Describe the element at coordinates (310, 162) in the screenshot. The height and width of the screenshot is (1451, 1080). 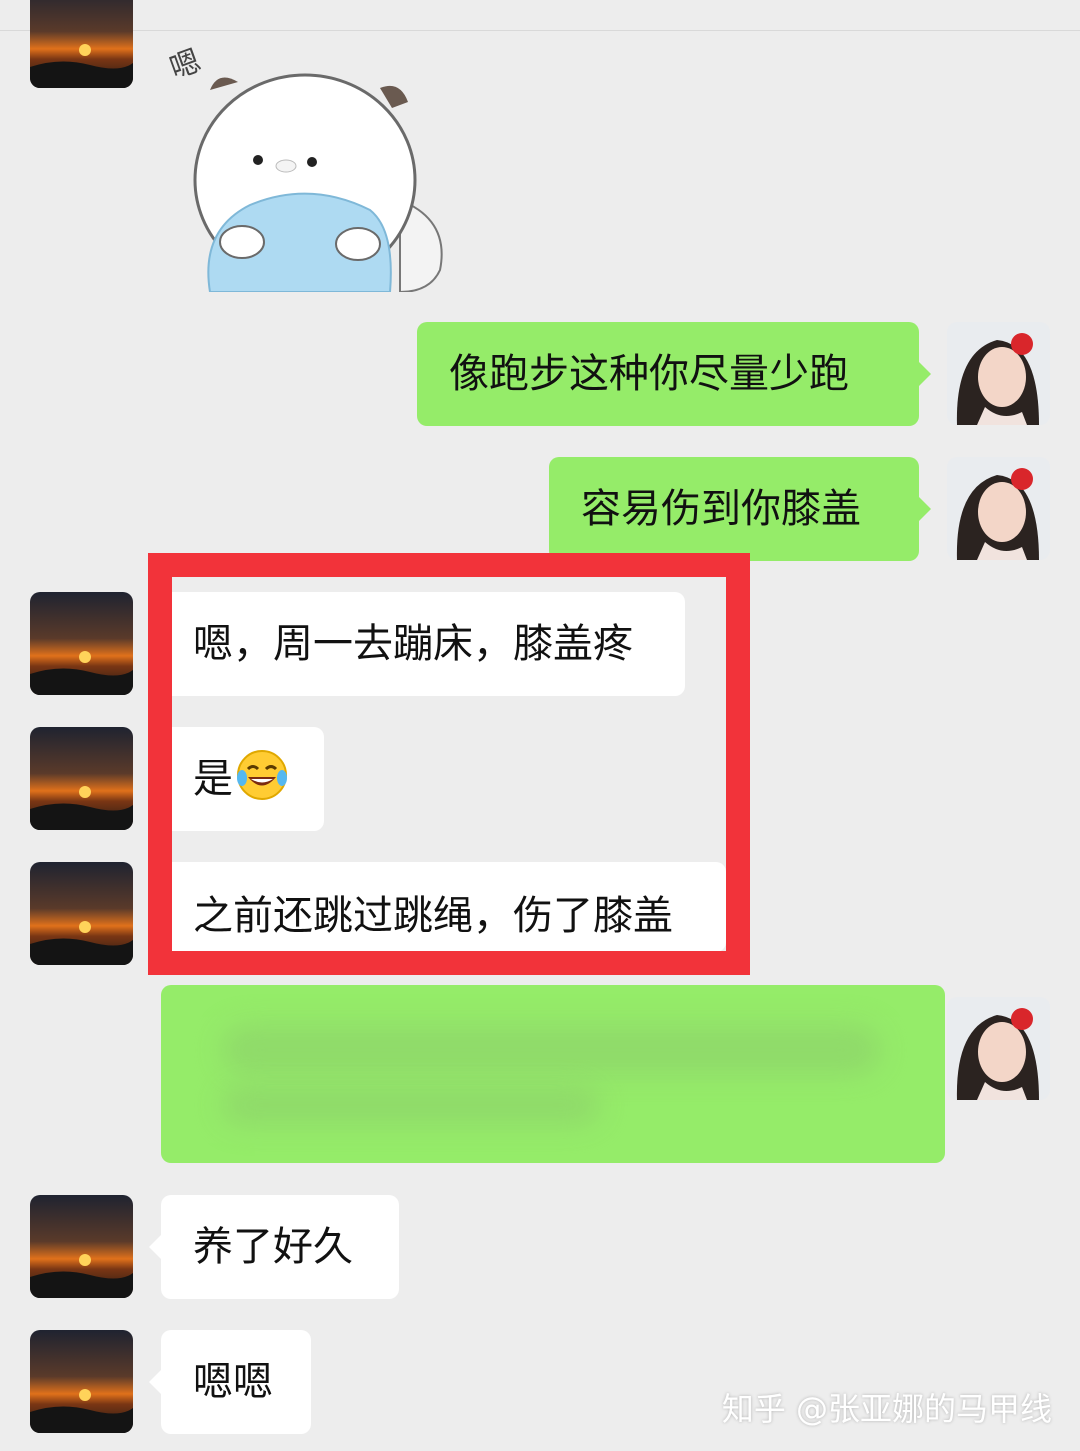
I see `cat-sticker: 嗯` at that location.